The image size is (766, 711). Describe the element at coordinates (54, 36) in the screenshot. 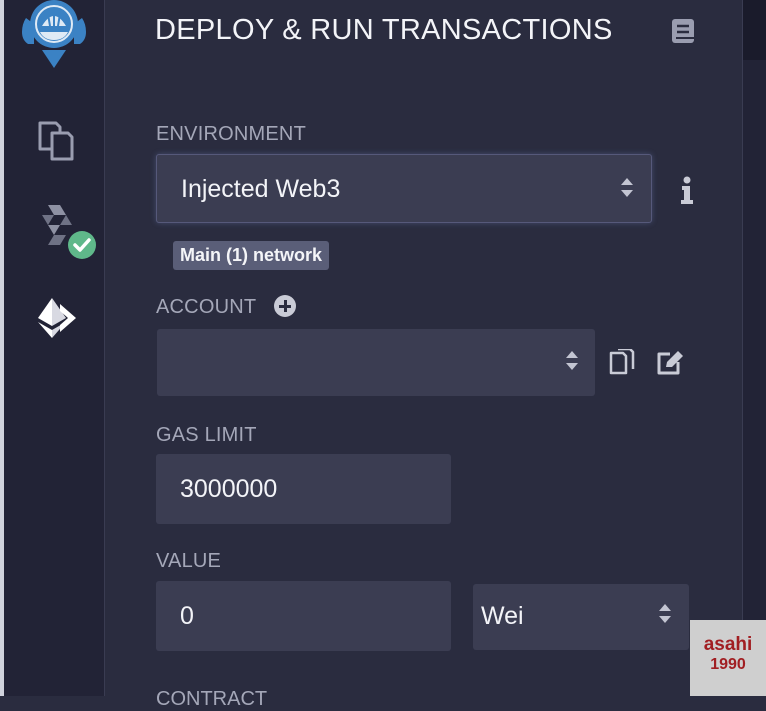

I see `remix-logo-icon` at that location.